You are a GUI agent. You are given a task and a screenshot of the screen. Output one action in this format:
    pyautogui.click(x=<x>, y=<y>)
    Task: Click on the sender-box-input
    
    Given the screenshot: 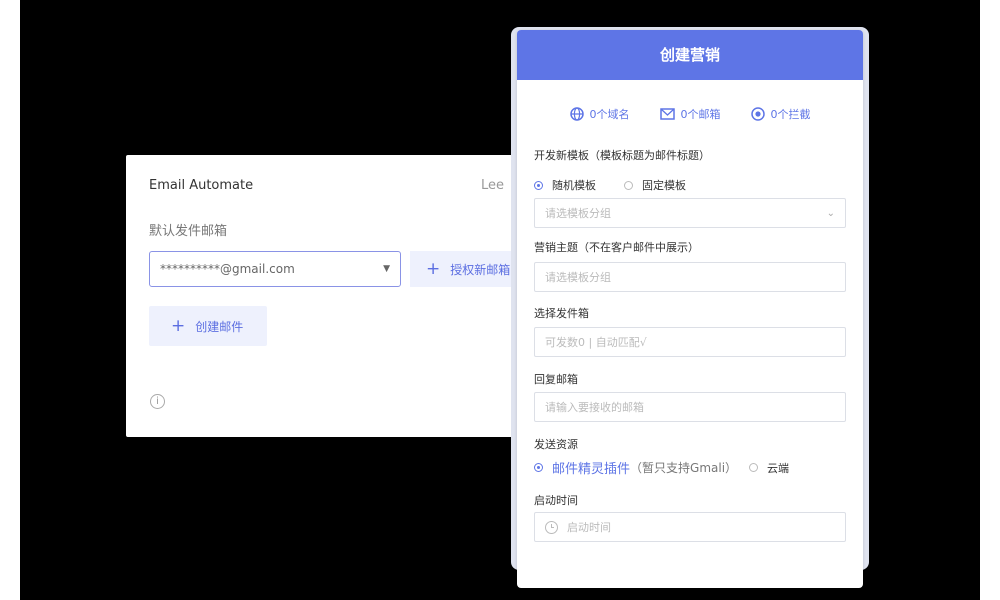 What is the action you would take?
    pyautogui.click(x=690, y=342)
    